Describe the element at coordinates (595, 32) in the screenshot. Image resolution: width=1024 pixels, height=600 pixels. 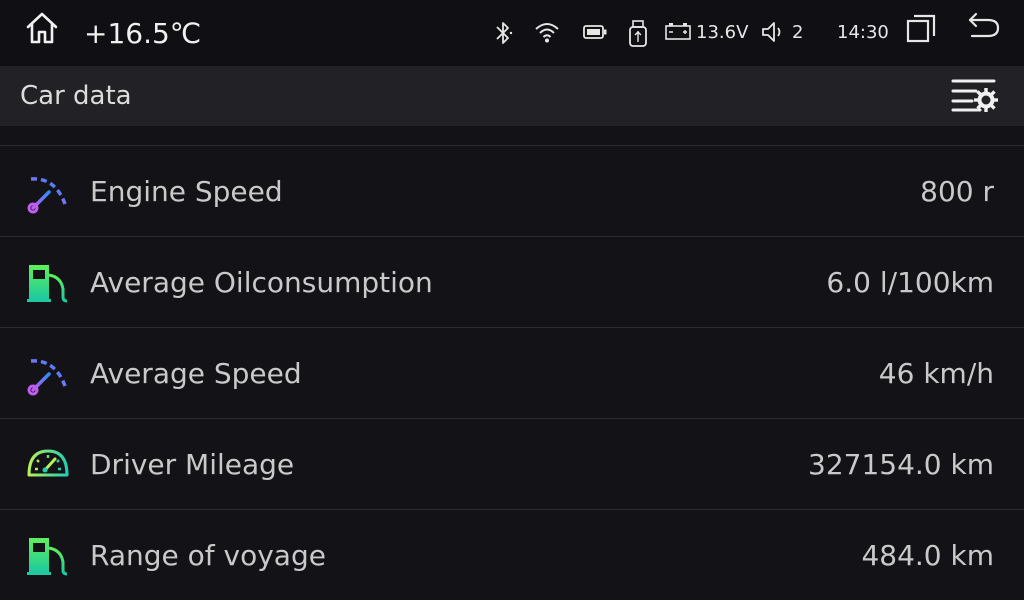
I see `battery-icon` at that location.